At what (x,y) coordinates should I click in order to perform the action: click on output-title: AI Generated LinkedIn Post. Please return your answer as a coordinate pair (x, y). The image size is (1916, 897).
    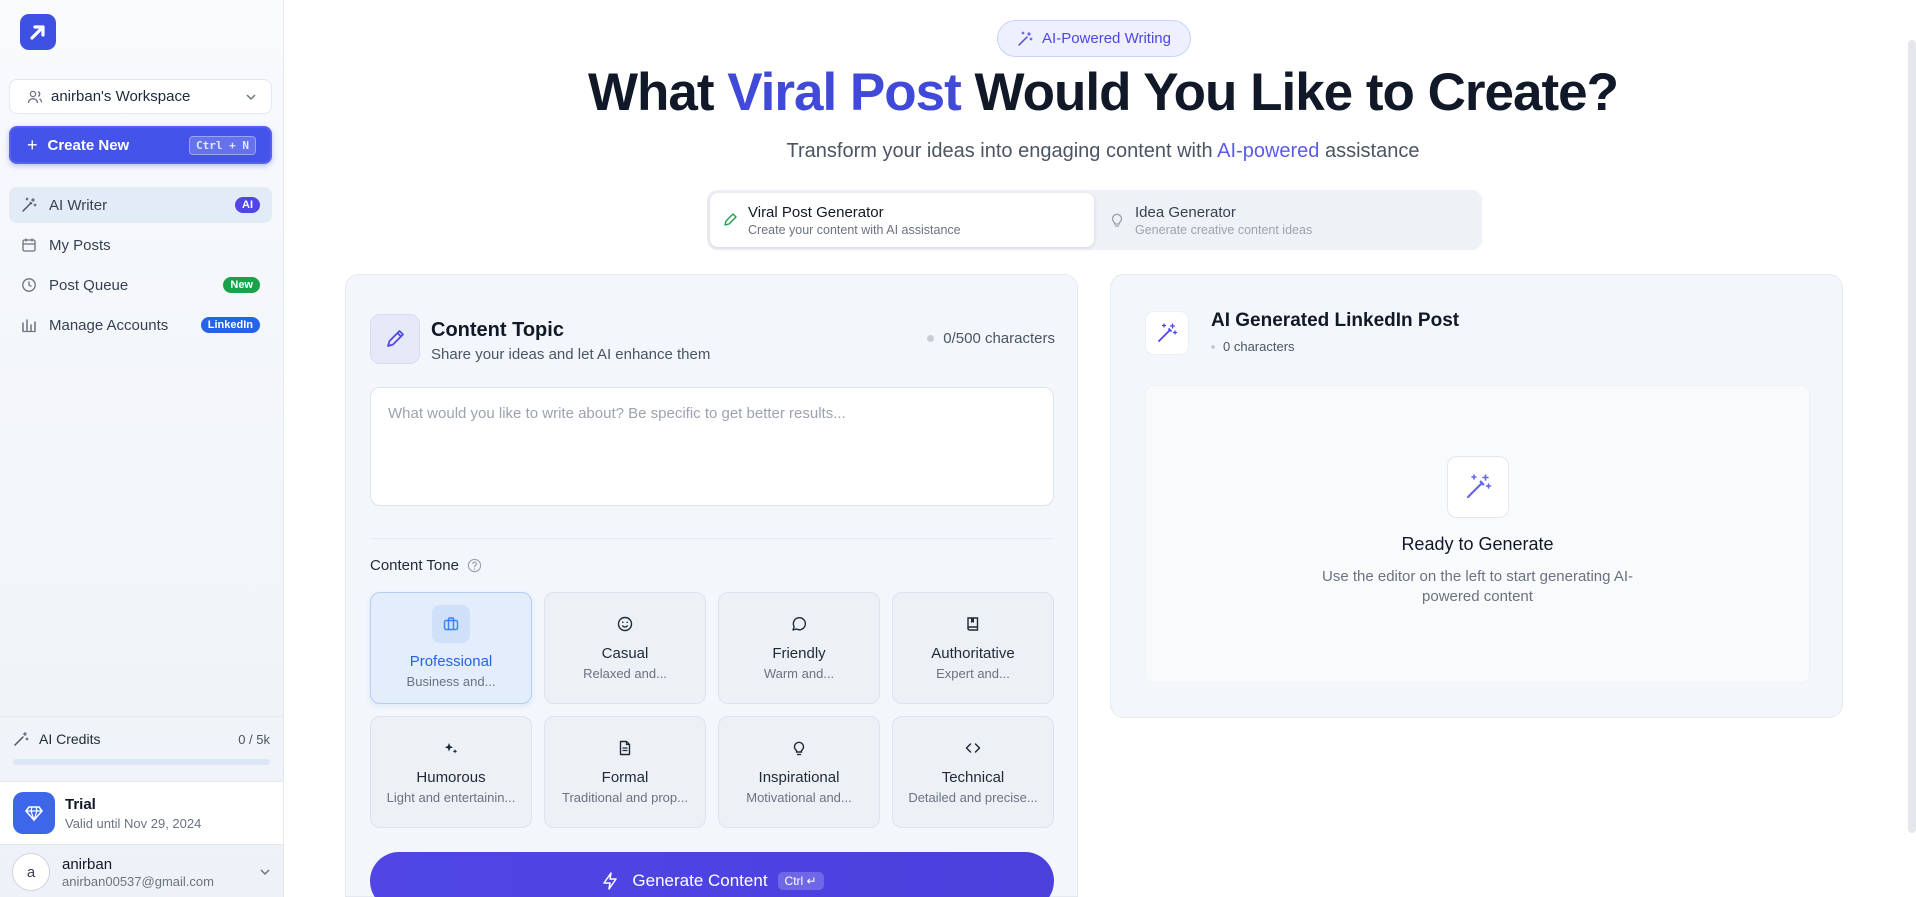
    Looking at the image, I should click on (1335, 320).